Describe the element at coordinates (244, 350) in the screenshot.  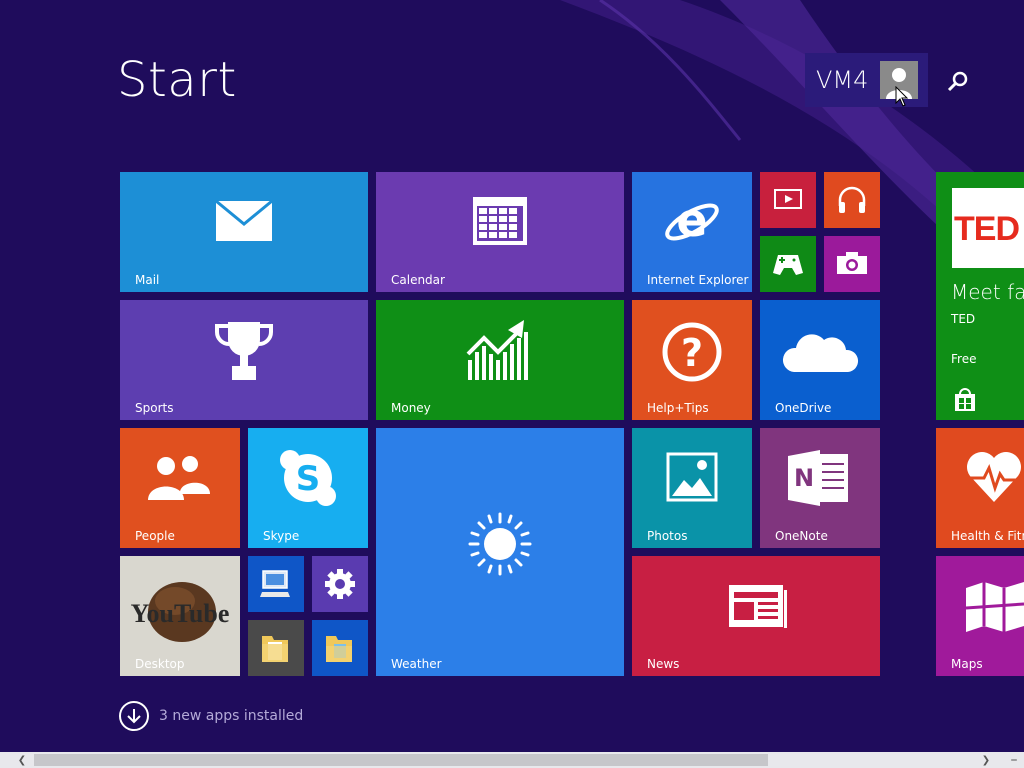
I see `trophy-icon` at that location.